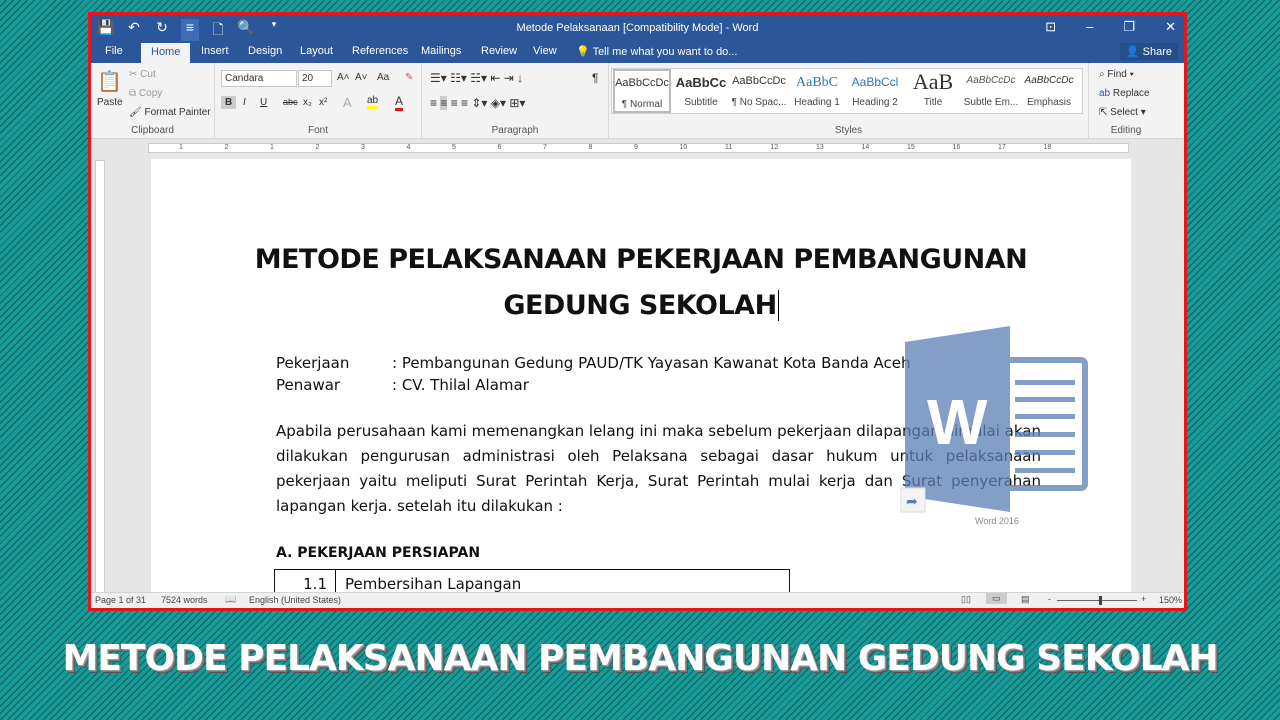 The width and height of the screenshot is (1280, 720). What do you see at coordinates (1105, 93) in the screenshot?
I see `replace-icon: ab` at bounding box center [1105, 93].